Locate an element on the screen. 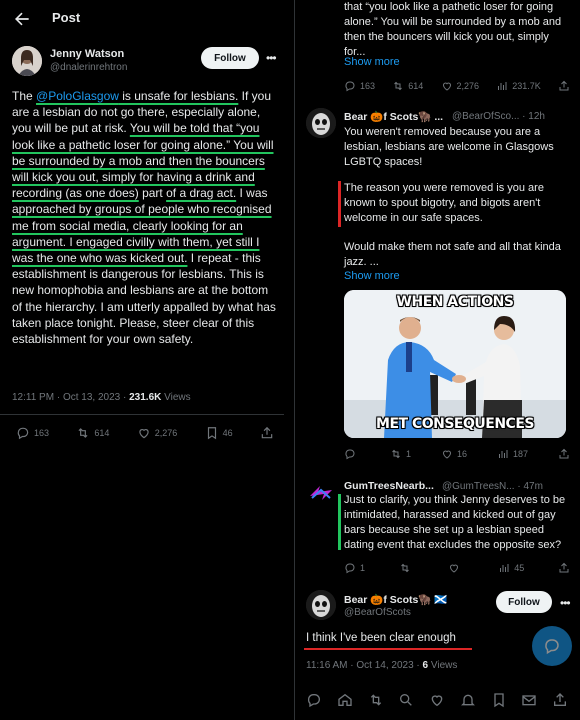  post-meta: 11:16 AM · Oct 14, 2023 · 6 Views is located at coordinates (381, 665).